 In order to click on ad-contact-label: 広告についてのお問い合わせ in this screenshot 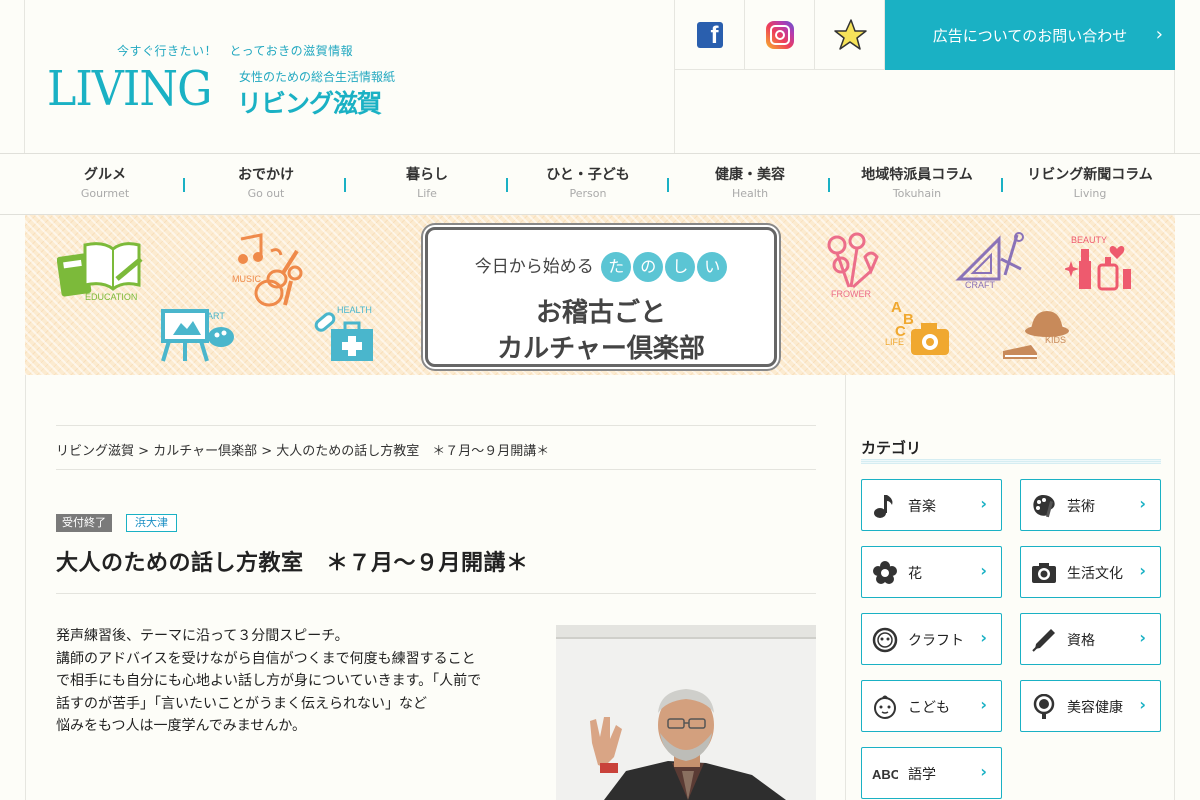, I will do `click(1030, 35)`.